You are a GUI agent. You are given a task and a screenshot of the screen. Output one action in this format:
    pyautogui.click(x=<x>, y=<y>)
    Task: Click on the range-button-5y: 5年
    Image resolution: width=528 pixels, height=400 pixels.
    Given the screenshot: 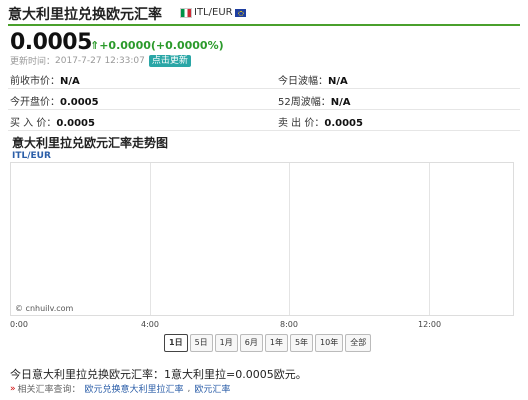 What is the action you would take?
    pyautogui.click(x=301, y=343)
    